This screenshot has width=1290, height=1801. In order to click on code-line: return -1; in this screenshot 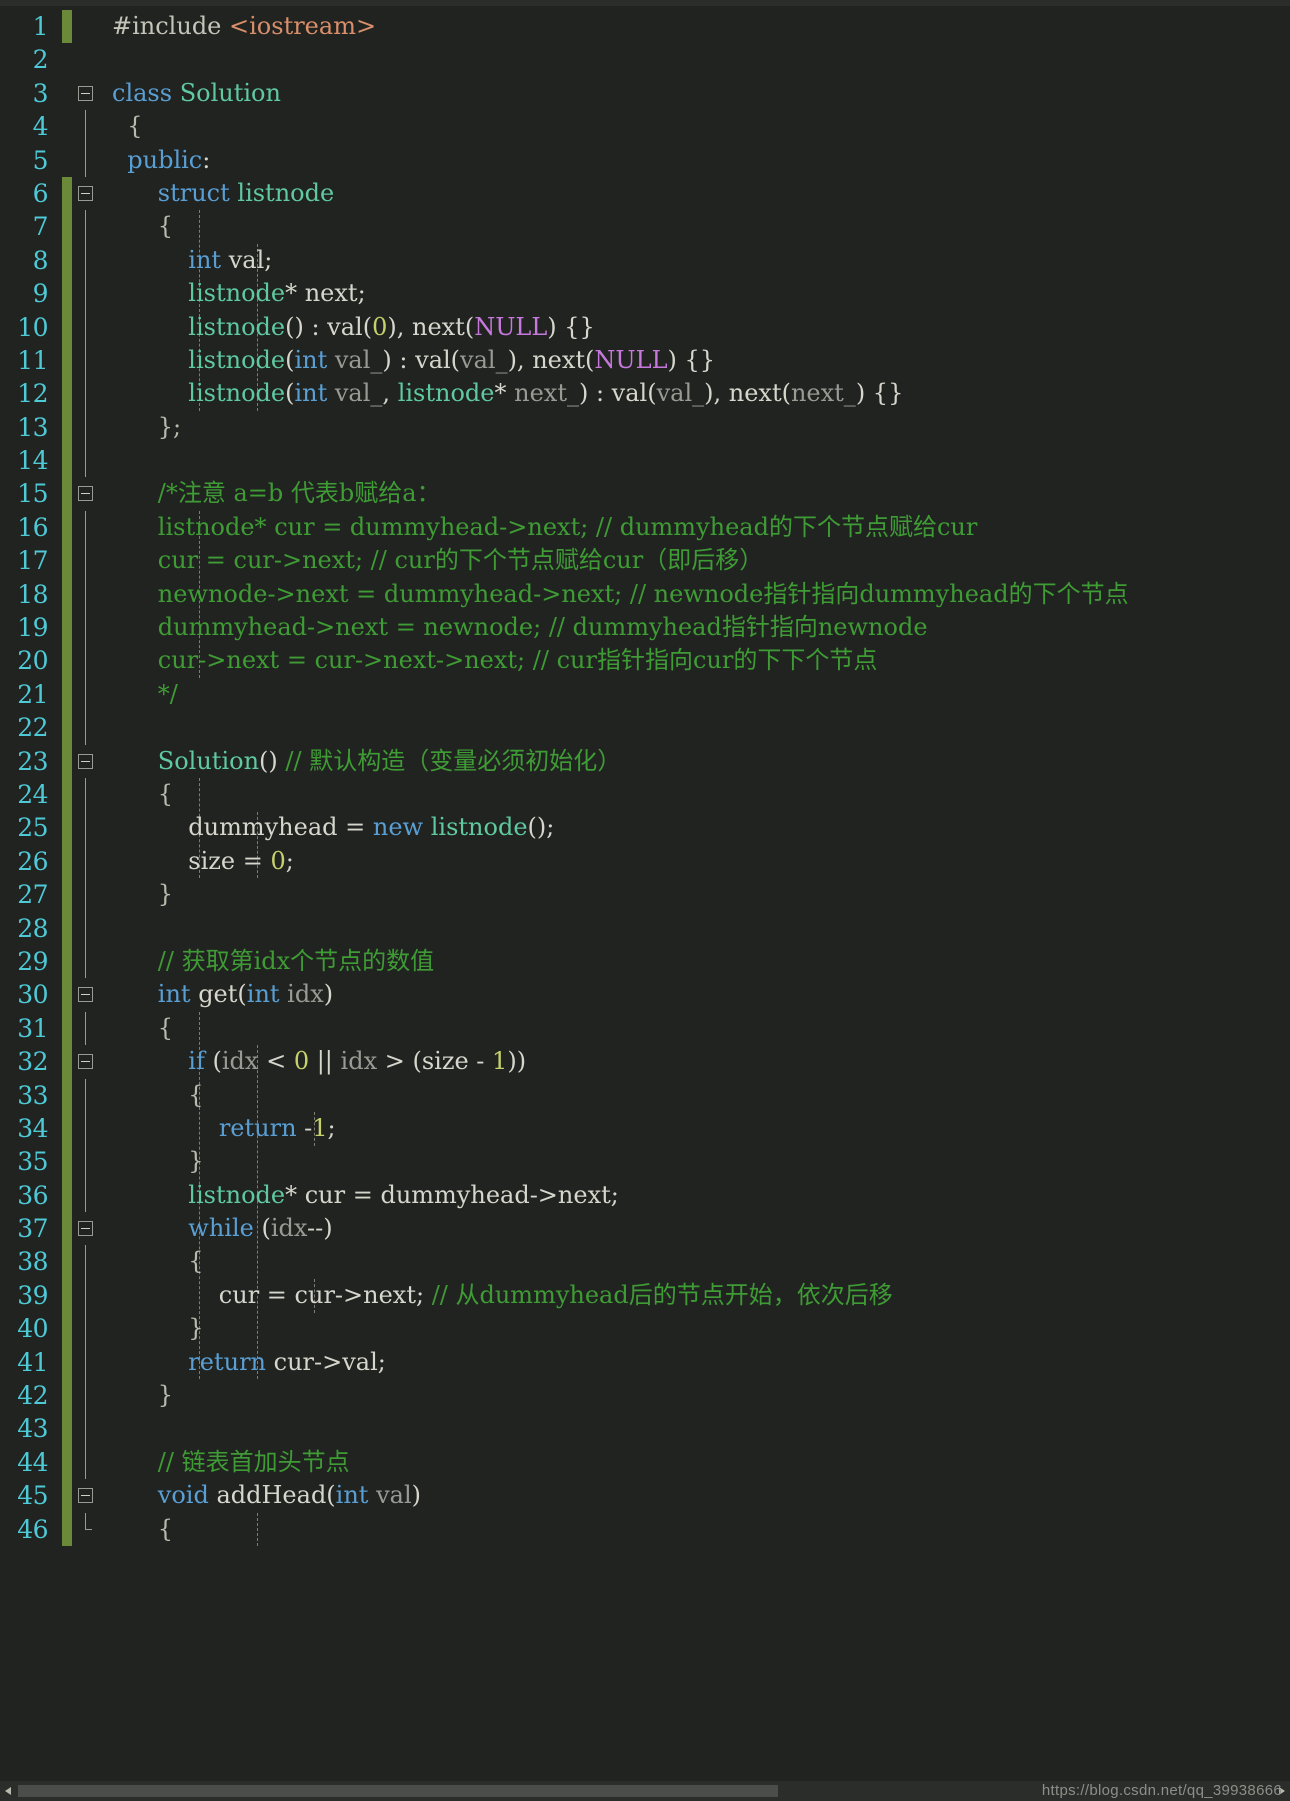, I will do `click(696, 1128)`.